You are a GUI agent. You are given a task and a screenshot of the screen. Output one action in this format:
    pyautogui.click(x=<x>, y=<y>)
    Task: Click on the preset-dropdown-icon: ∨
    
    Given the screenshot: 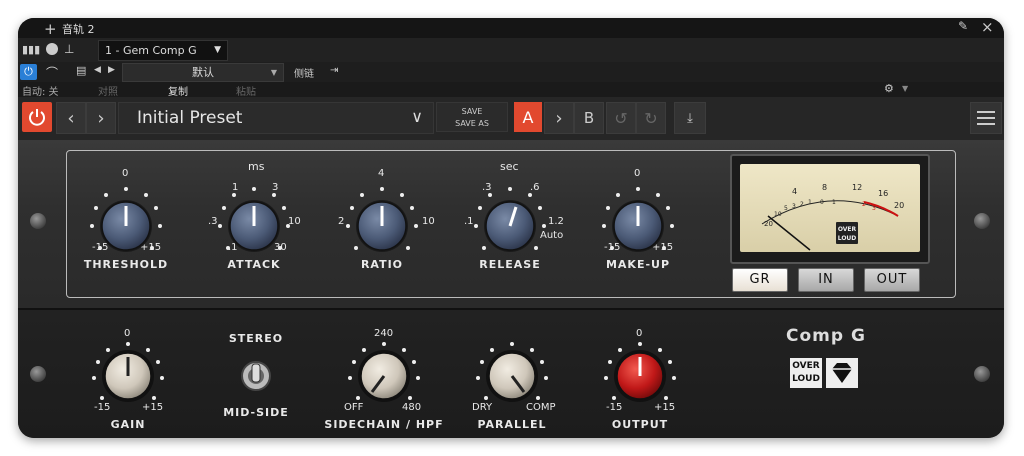 What is the action you would take?
    pyautogui.click(x=417, y=116)
    